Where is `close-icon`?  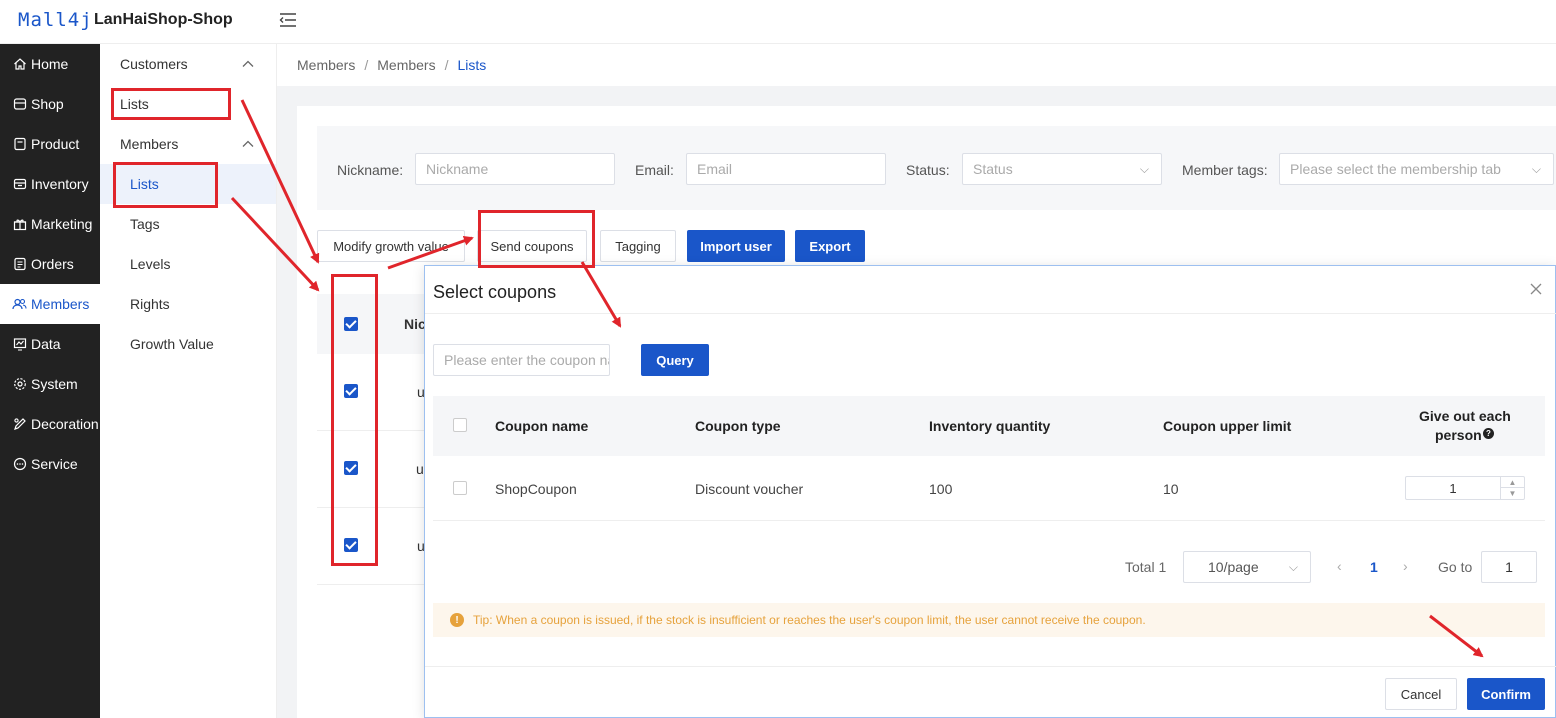 close-icon is located at coordinates (1536, 289).